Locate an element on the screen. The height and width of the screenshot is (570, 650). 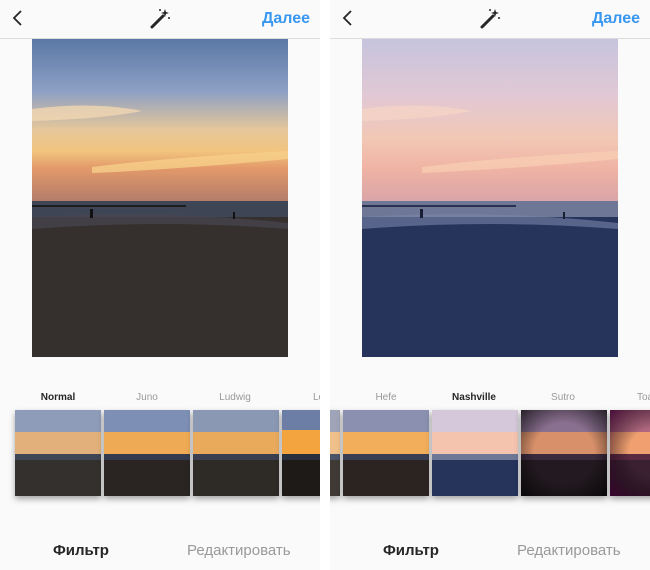
filter-names-row: Normal Juno Ludwig Lo is located at coordinates (160, 399).